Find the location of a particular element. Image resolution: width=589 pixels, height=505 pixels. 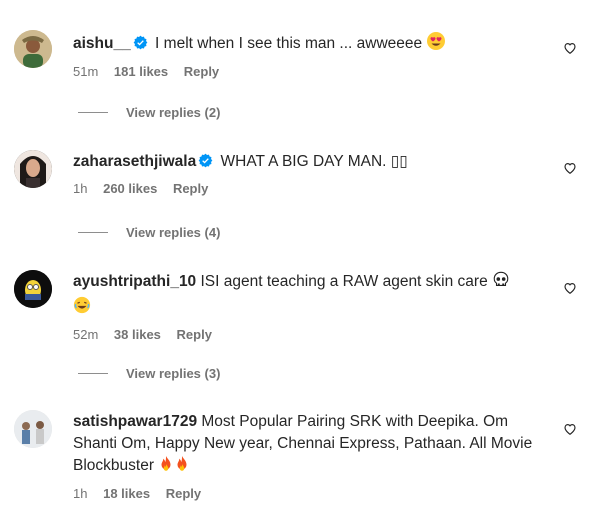

view-replies-label: View replies (3) is located at coordinates (173, 373).